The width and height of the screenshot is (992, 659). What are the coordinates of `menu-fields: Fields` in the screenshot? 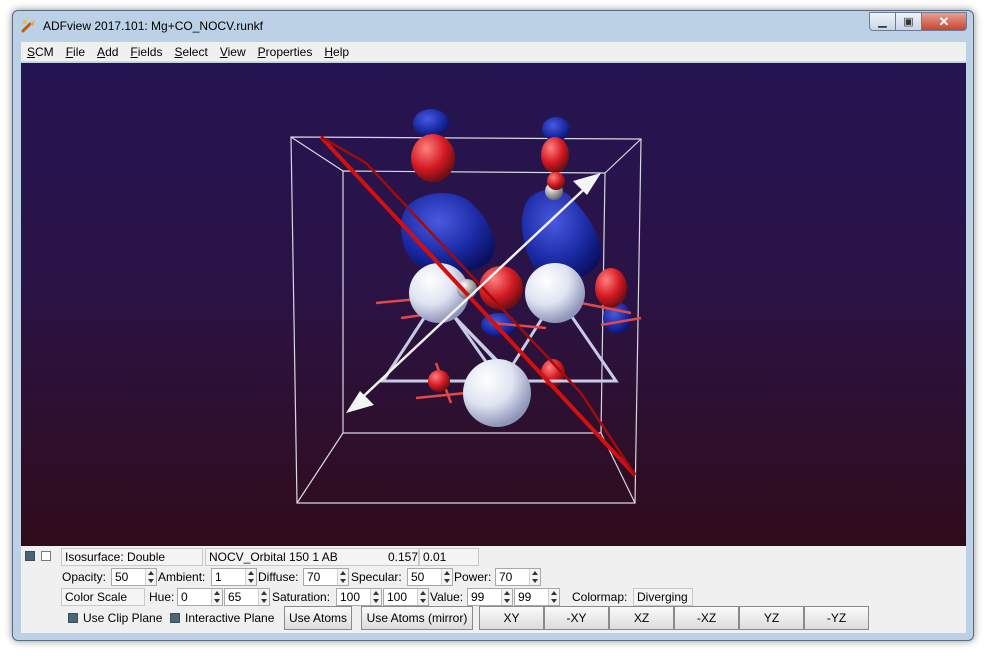 It's located at (146, 52).